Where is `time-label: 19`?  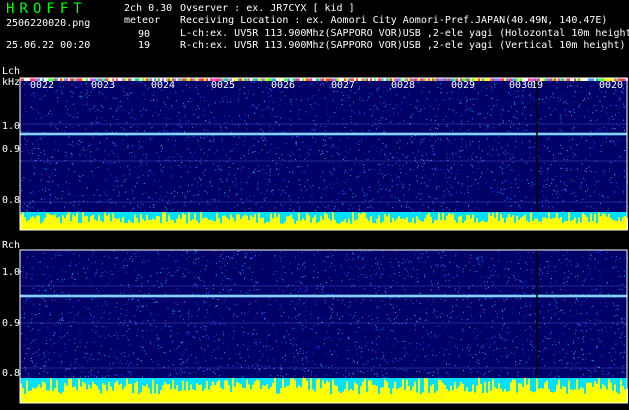
time-label: 19 is located at coordinates (537, 85).